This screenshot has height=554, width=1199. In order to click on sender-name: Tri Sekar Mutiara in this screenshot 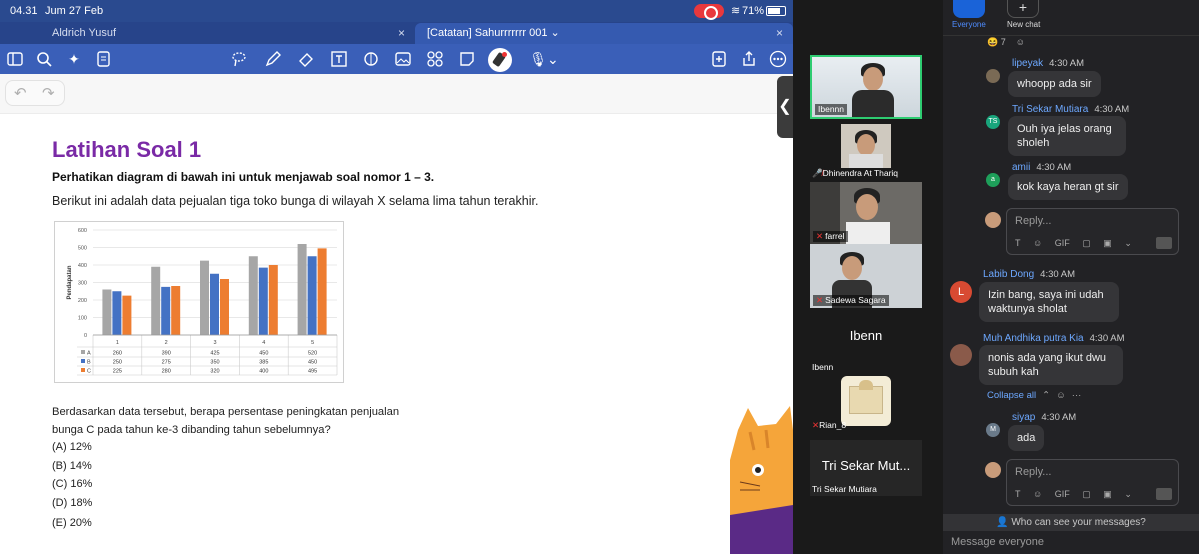, I will do `click(1050, 109)`.